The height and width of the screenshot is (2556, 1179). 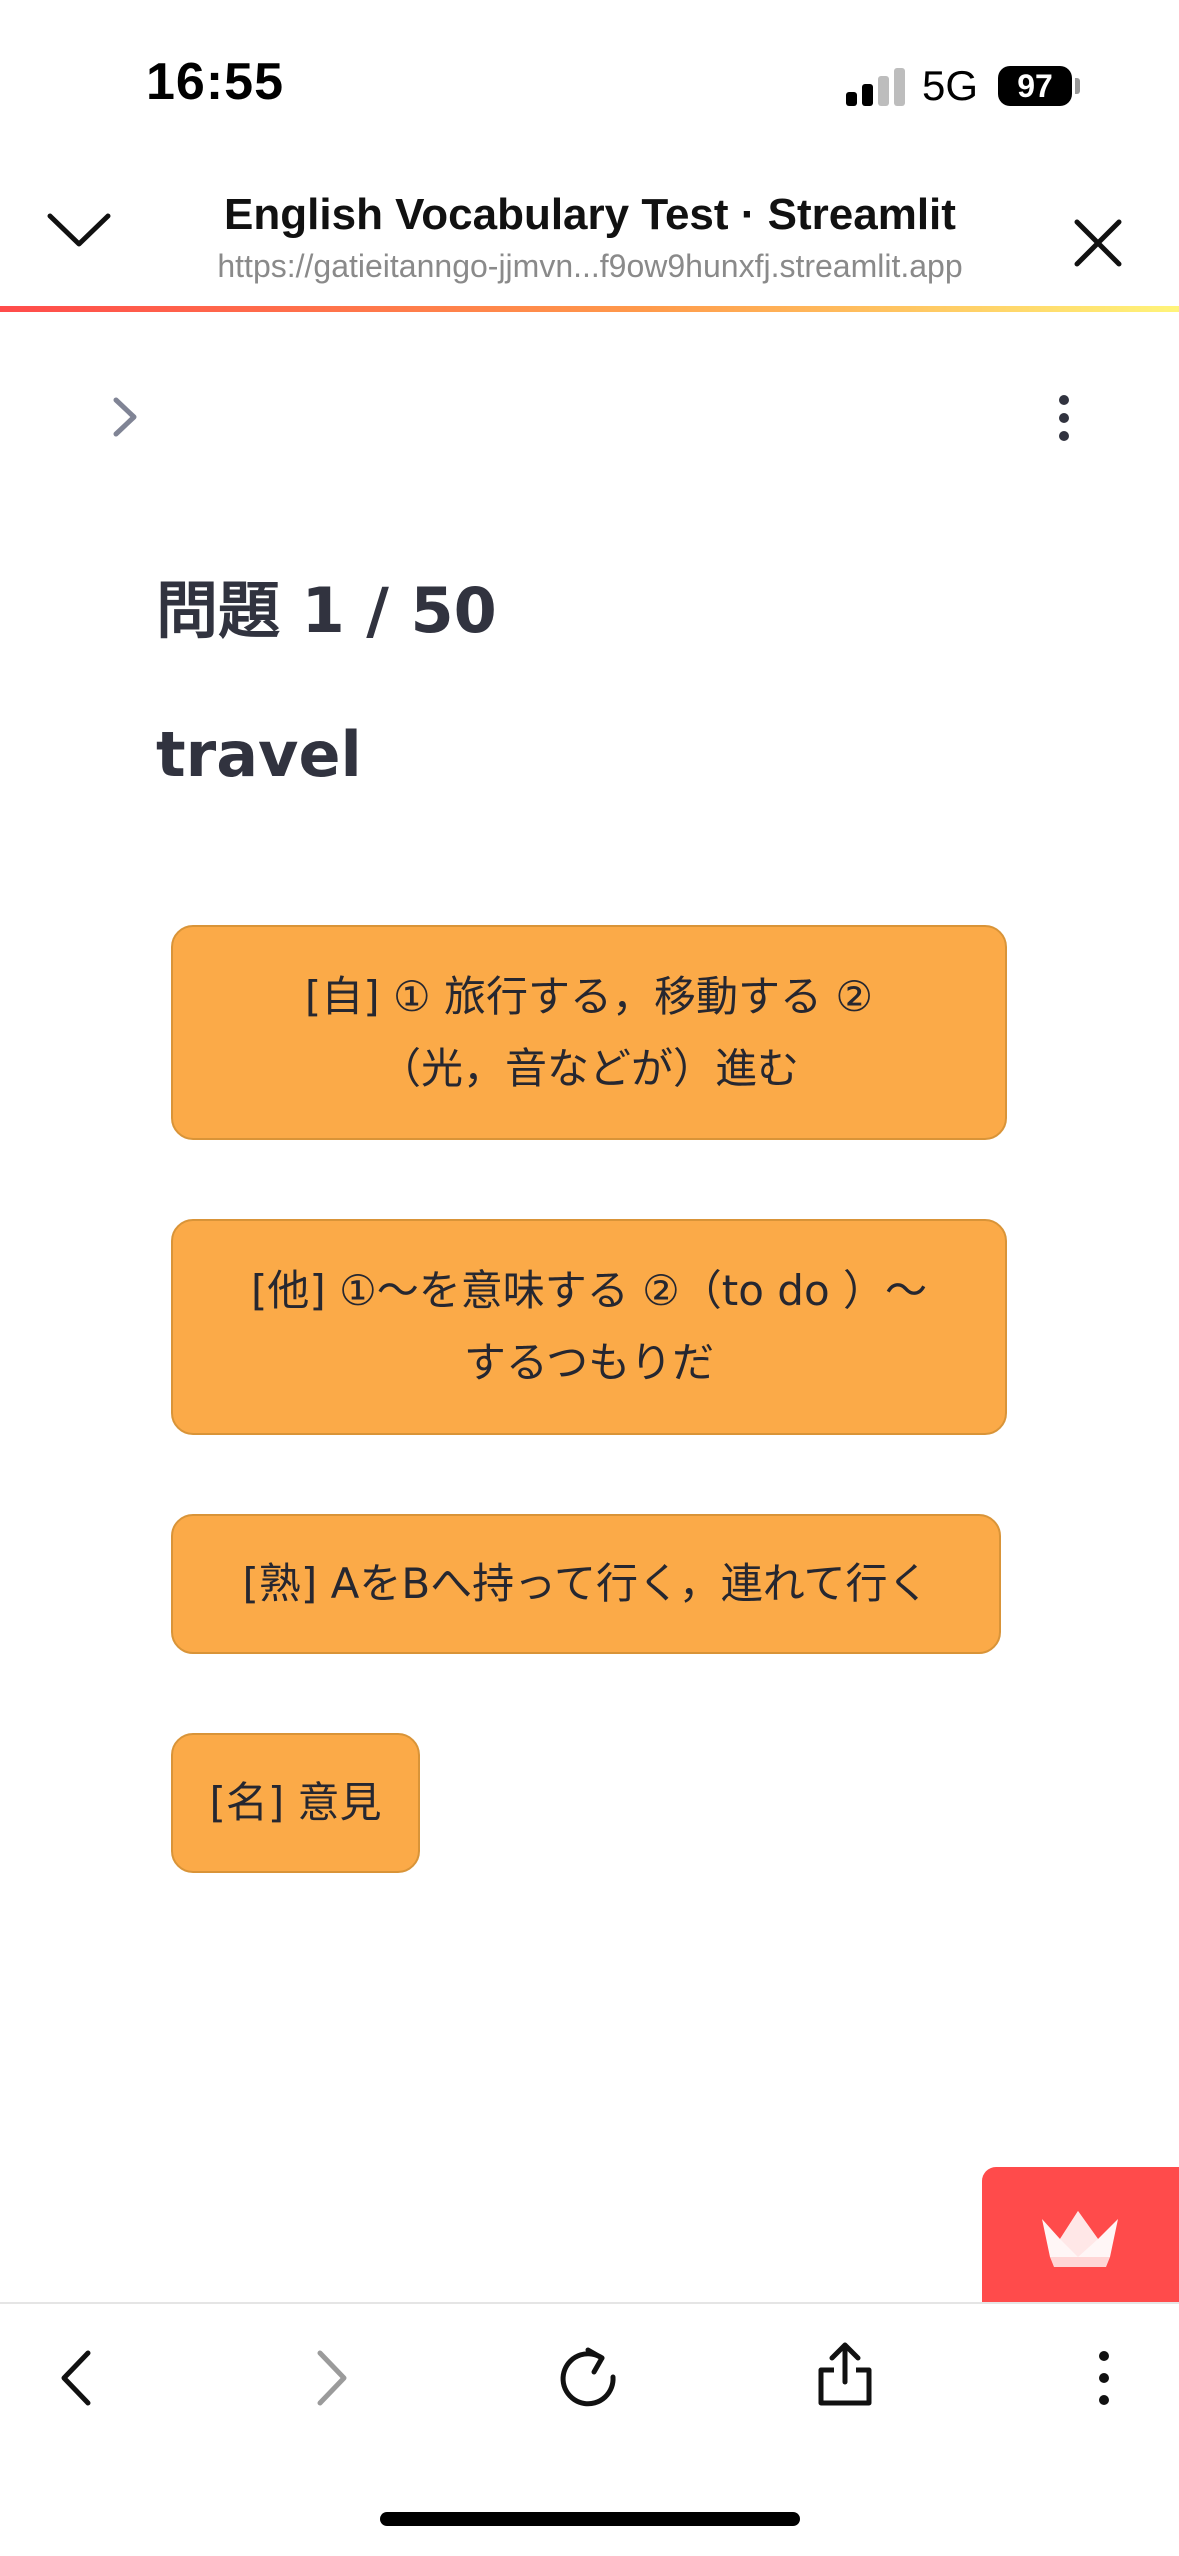 I want to click on choice-button-2: [他] ①～を意味する ②（to do ）～ するつもりだ, so click(x=589, y=1327).